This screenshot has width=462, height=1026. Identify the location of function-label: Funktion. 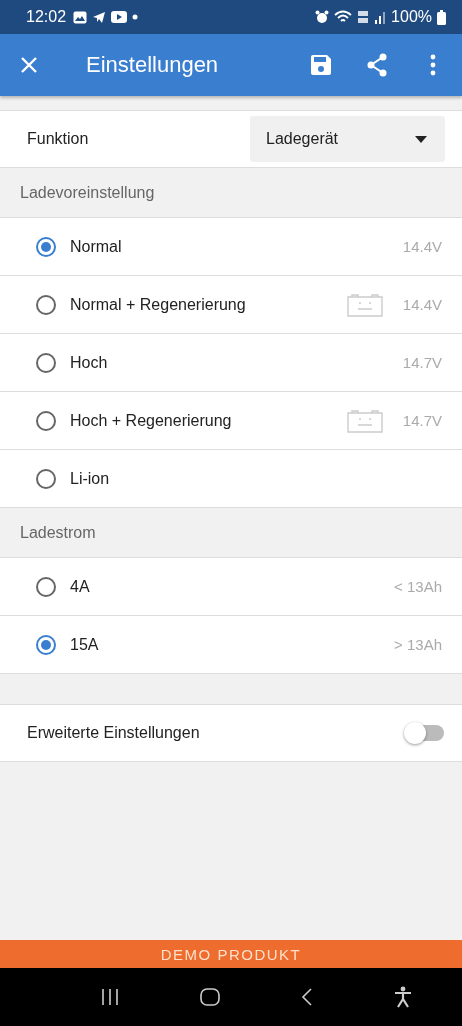
(58, 139).